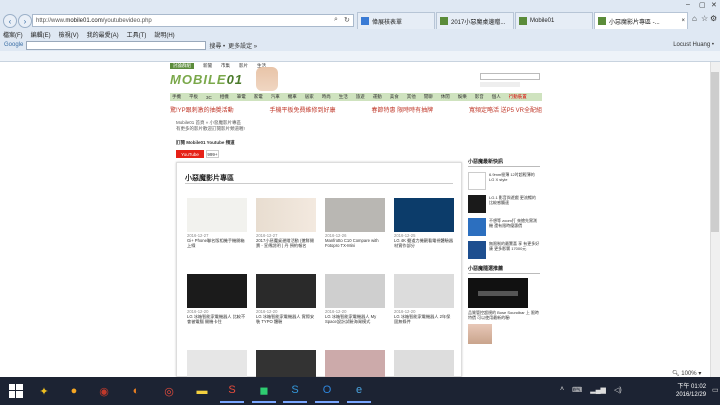  I want to click on file-explorer-icon: ▬, so click(202, 391).